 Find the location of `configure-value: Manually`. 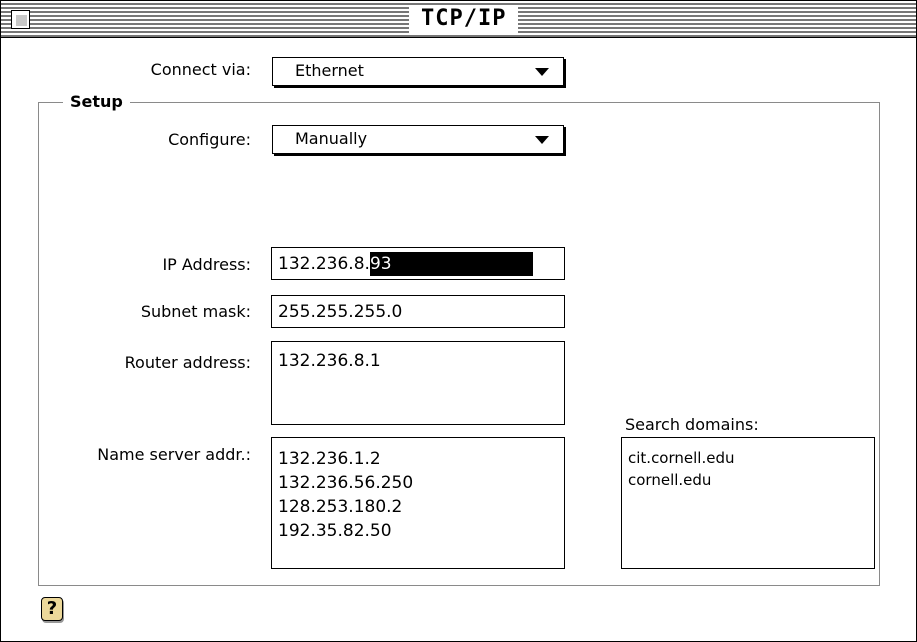

configure-value: Manually is located at coordinates (331, 138).